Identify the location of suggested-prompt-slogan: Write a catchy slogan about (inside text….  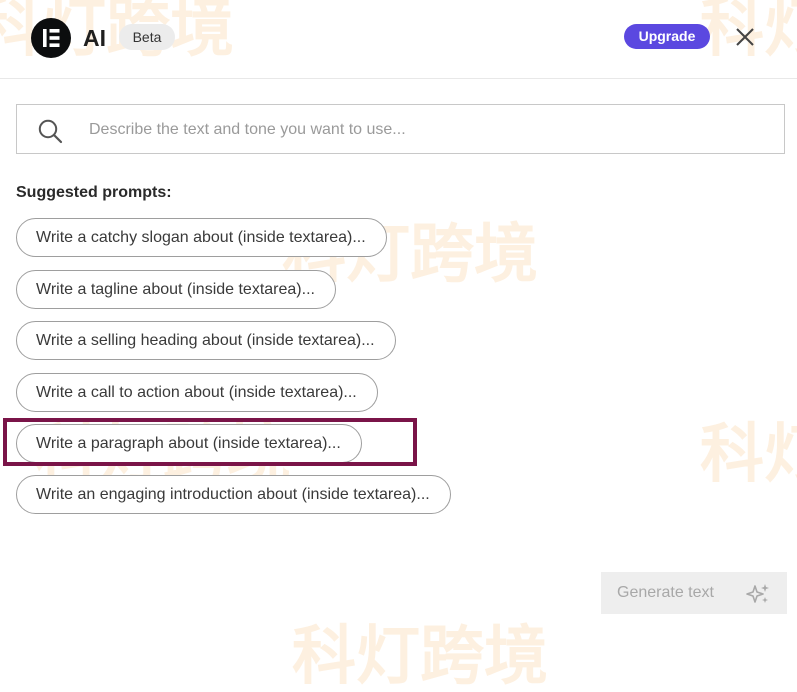
(201, 237).